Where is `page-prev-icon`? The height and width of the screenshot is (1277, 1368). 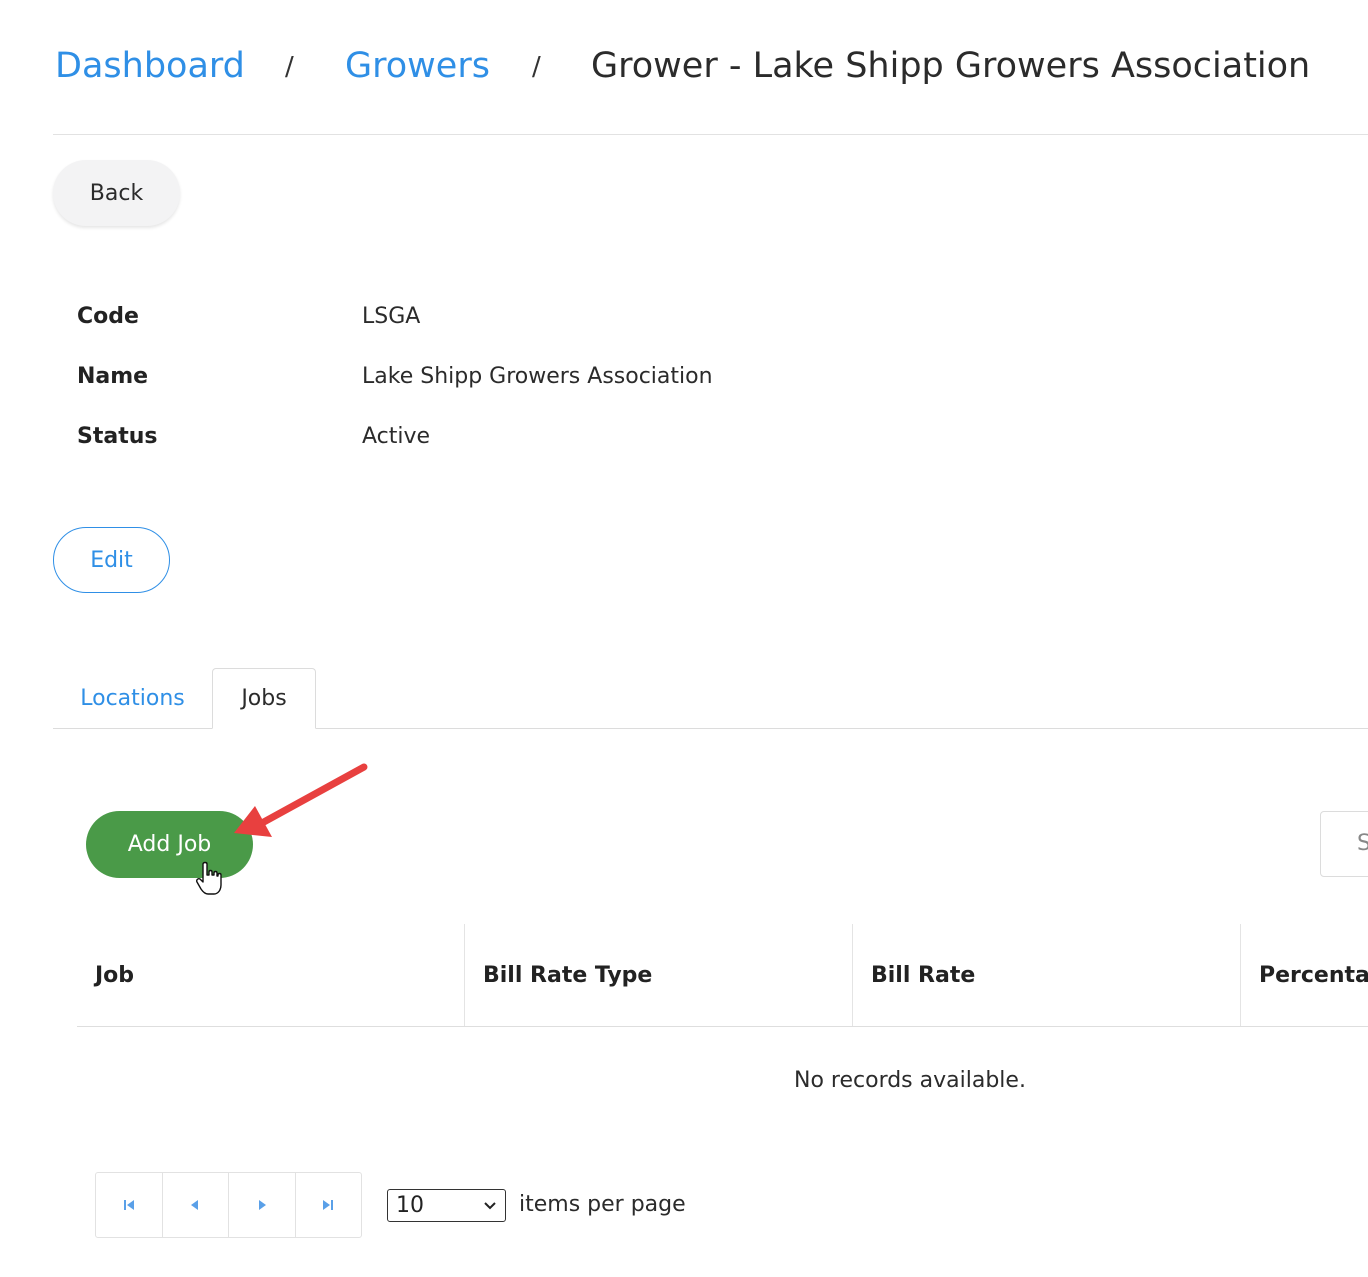 page-prev-icon is located at coordinates (195, 1205).